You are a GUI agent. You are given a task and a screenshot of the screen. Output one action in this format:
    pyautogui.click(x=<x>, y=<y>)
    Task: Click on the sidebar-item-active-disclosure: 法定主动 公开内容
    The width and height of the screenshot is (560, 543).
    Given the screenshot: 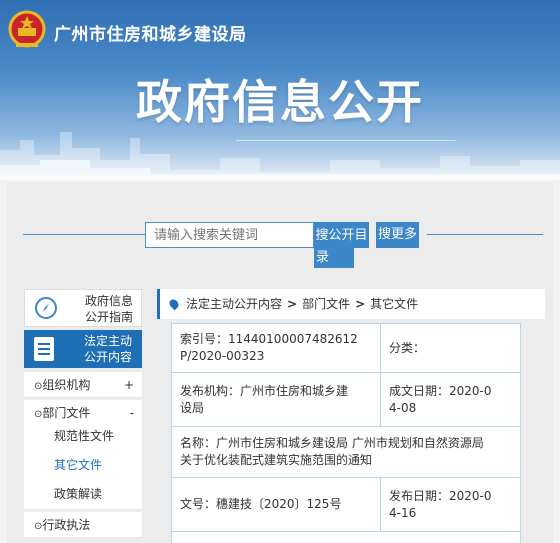 What is the action you would take?
    pyautogui.click(x=83, y=349)
    